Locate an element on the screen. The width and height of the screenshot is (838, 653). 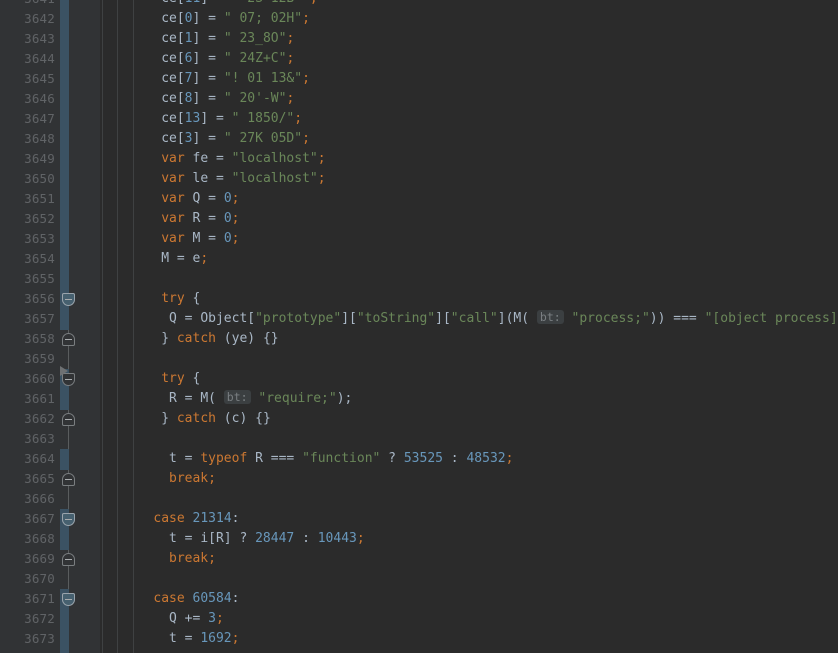
line-number: 3656 is located at coordinates (27, 299).